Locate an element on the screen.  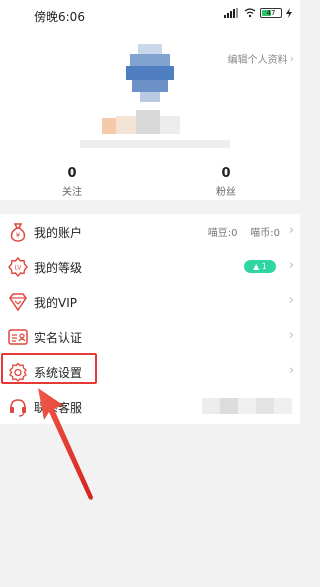
battery-icon: 47 is located at coordinates (271, 13).